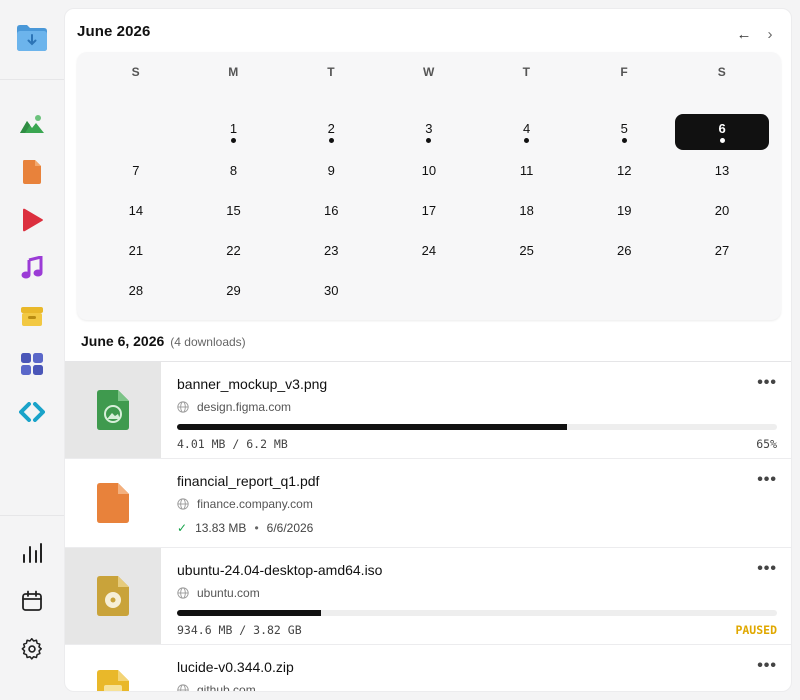 The width and height of the screenshot is (800, 700). What do you see at coordinates (722, 128) in the screenshot?
I see `calendar-day-number: 6` at bounding box center [722, 128].